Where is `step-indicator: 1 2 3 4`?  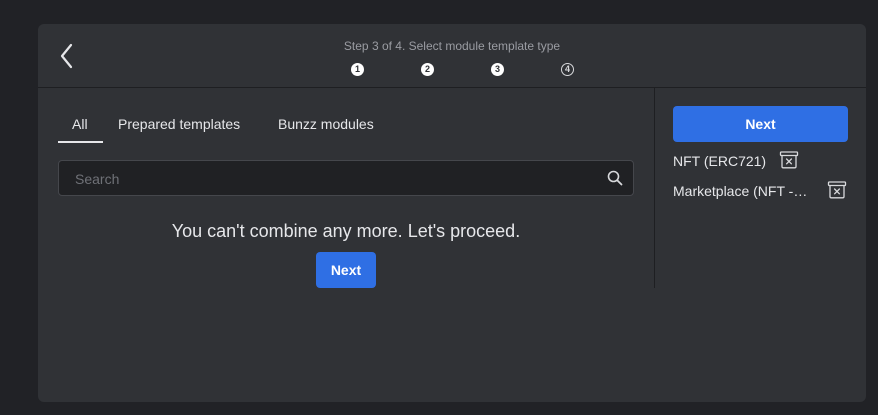 step-indicator: 1 2 3 4 is located at coordinates (452, 71).